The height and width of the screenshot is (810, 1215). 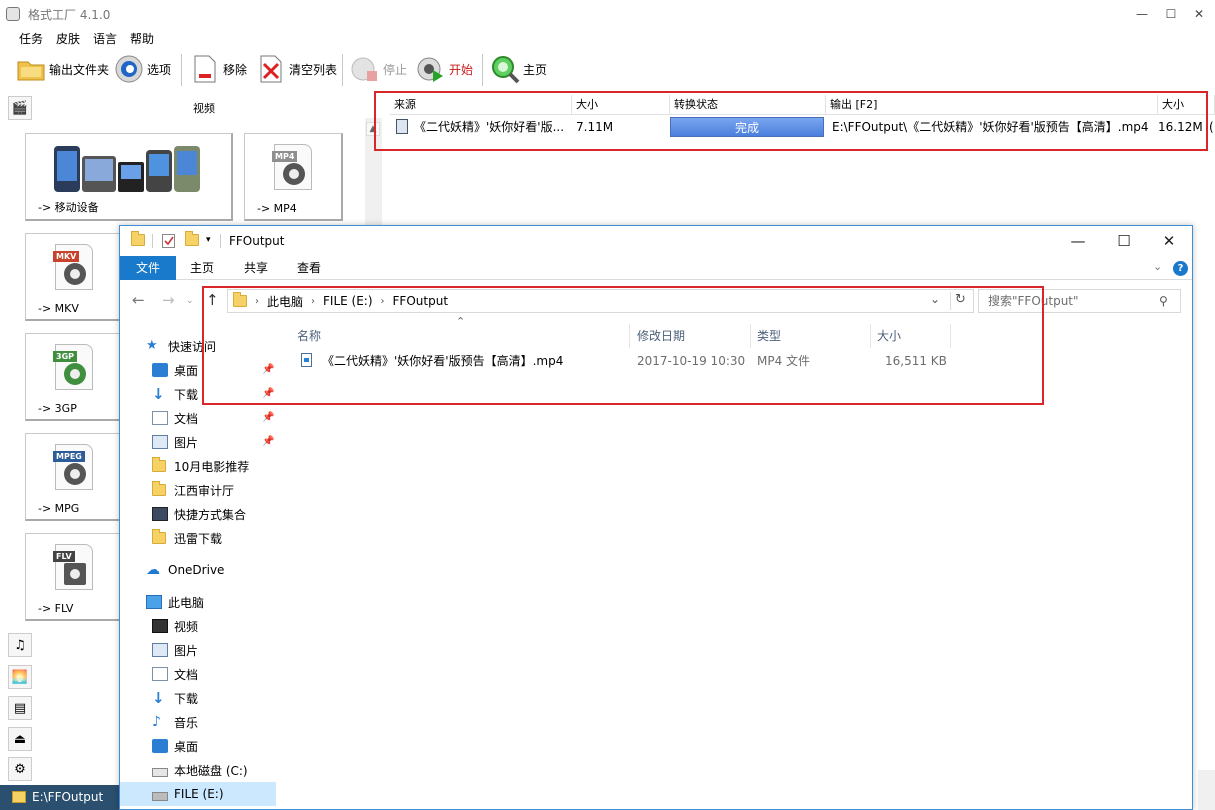 I want to click on nav-music: ♪ 音乐, so click(x=175, y=722).